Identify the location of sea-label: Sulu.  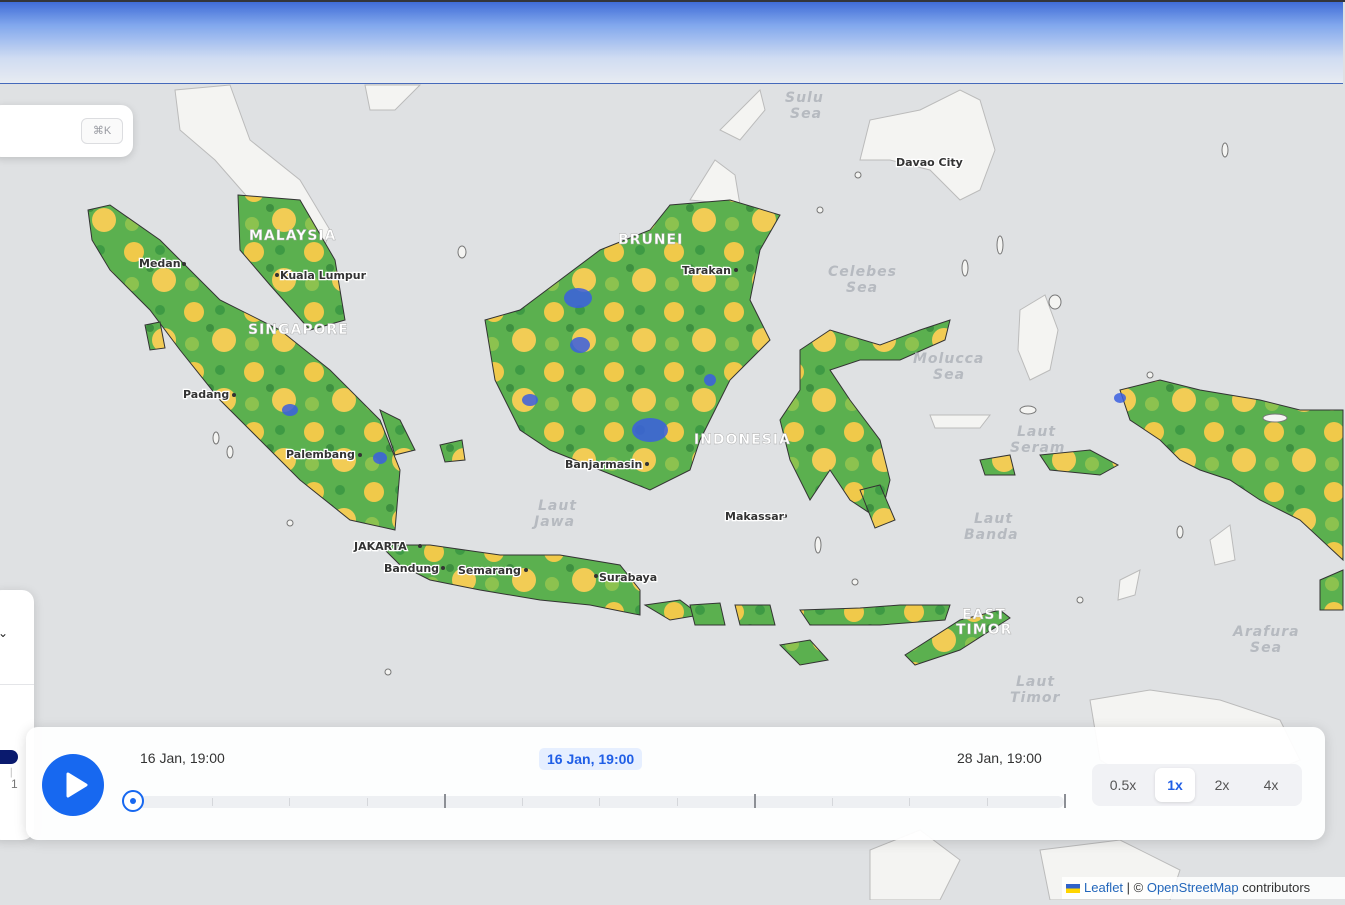
(804, 98).